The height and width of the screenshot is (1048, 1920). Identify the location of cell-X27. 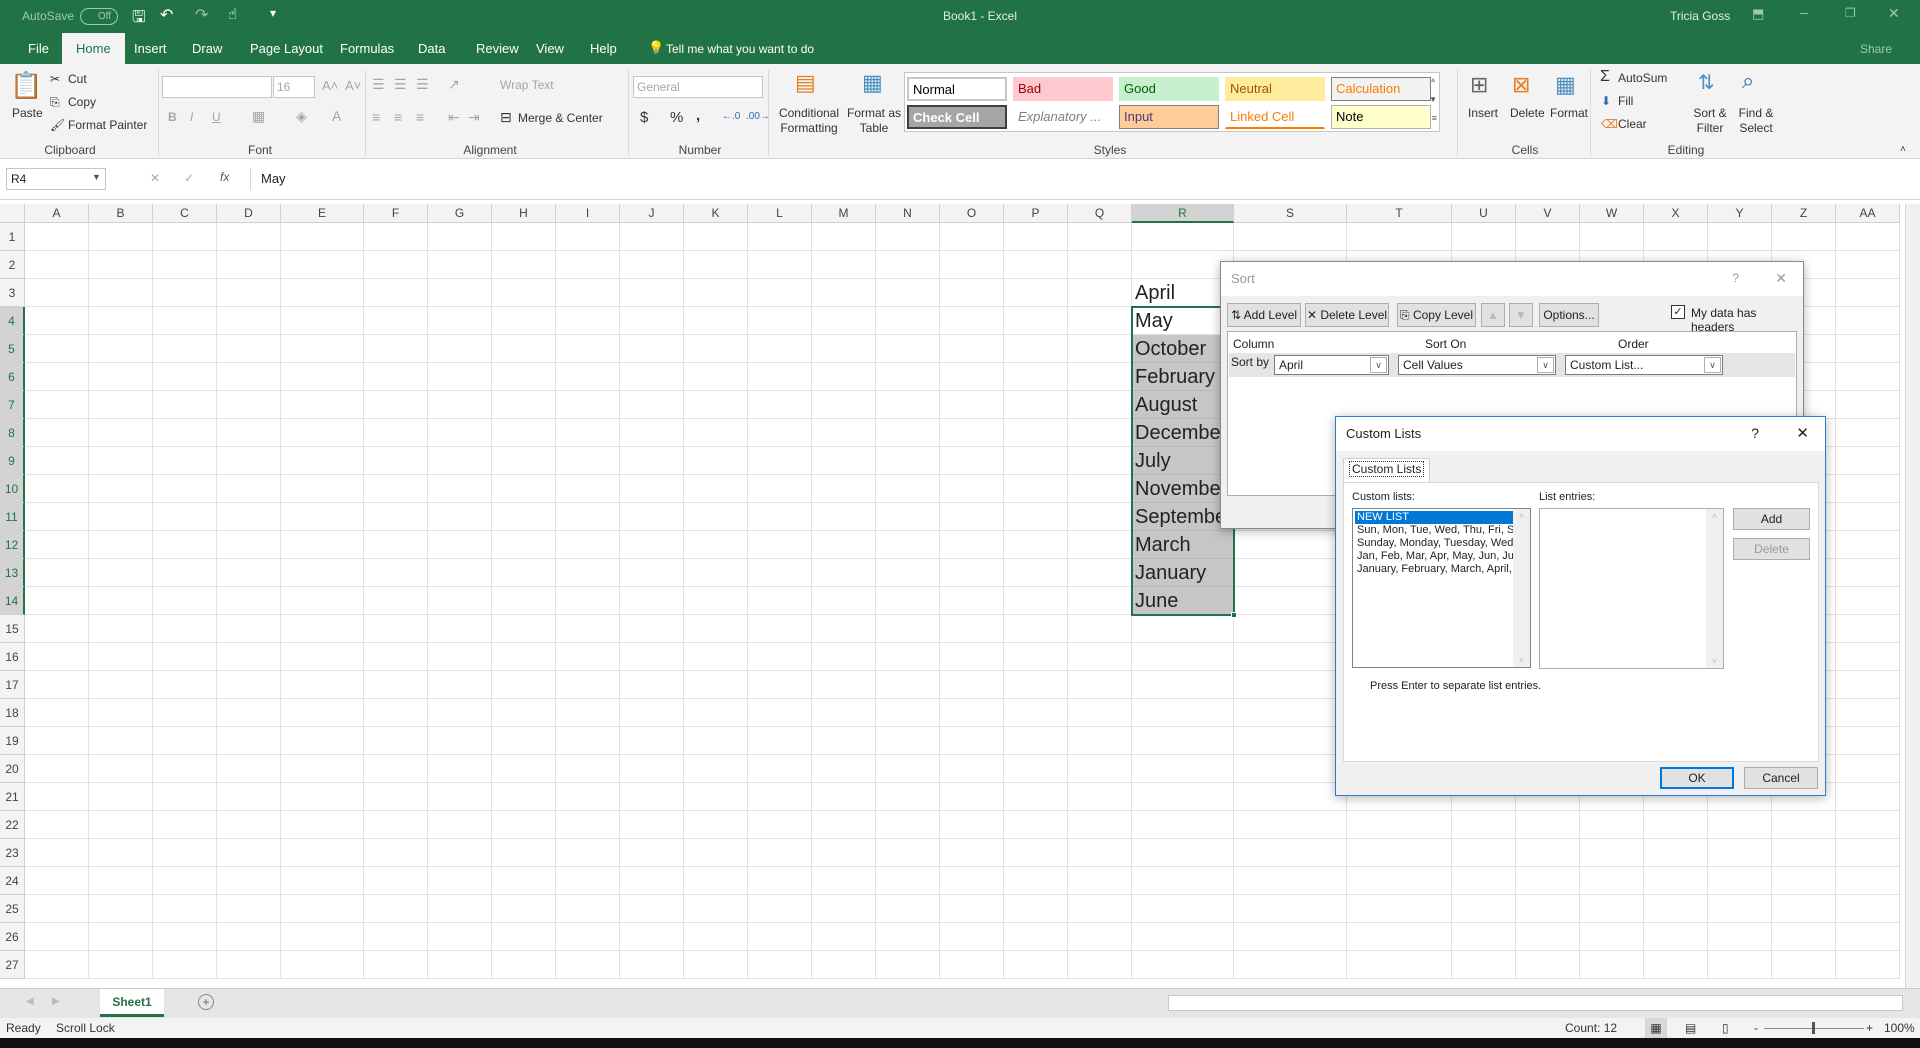
(1676, 965).